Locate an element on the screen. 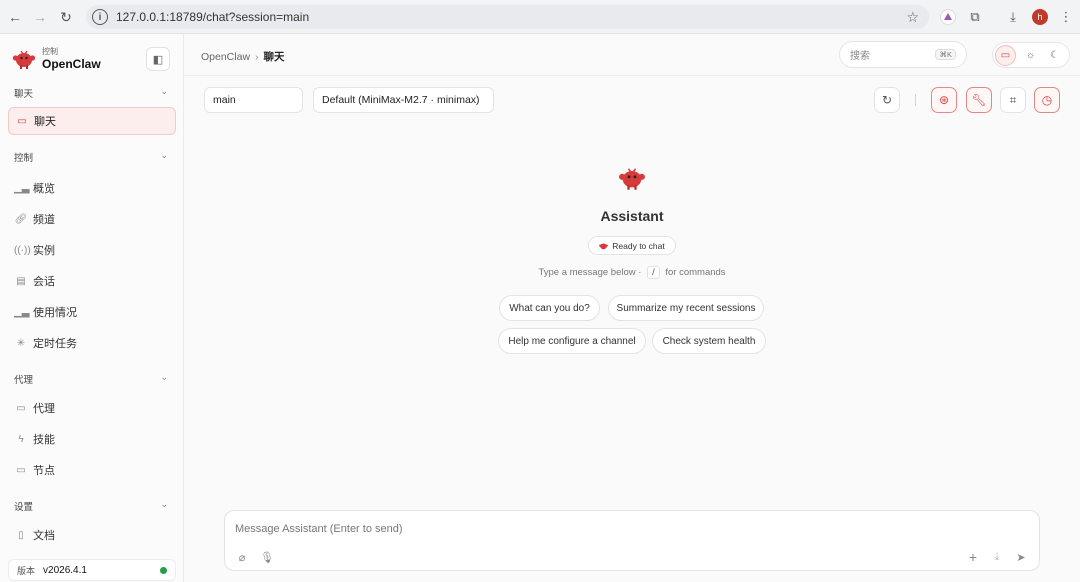 This screenshot has height=582, width=1080. refresh-icon: ↻ is located at coordinates (887, 100).